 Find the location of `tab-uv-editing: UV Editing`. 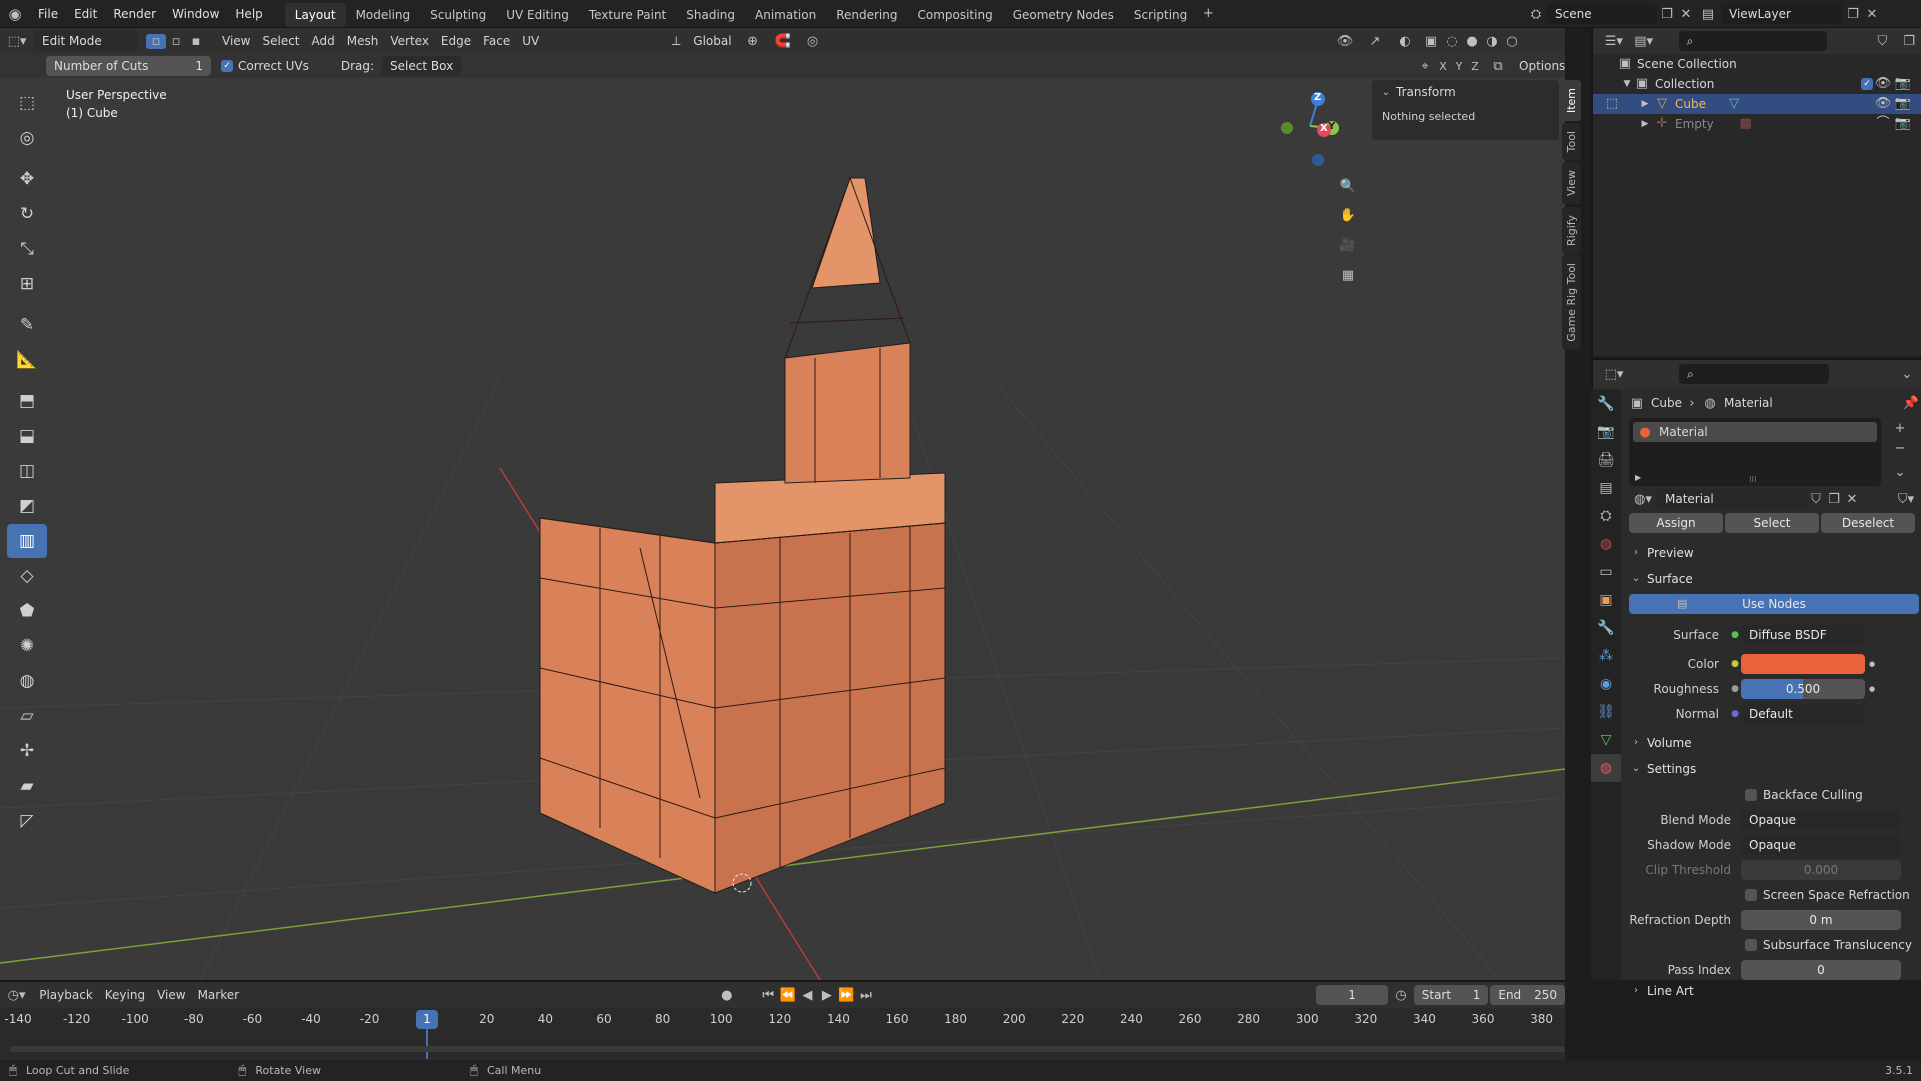

tab-uv-editing: UV Editing is located at coordinates (537, 15).